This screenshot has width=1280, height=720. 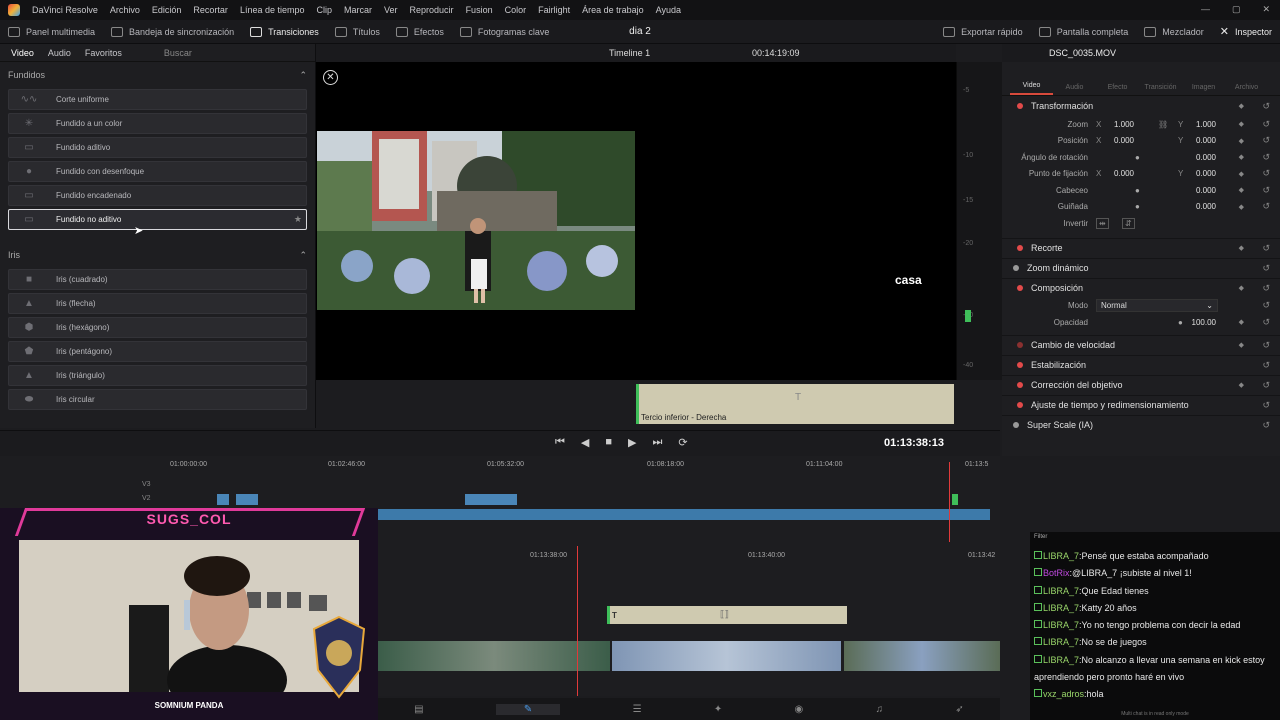 I want to click on section-header-fundidos: Fundidos ⌃, so click(x=157, y=75).